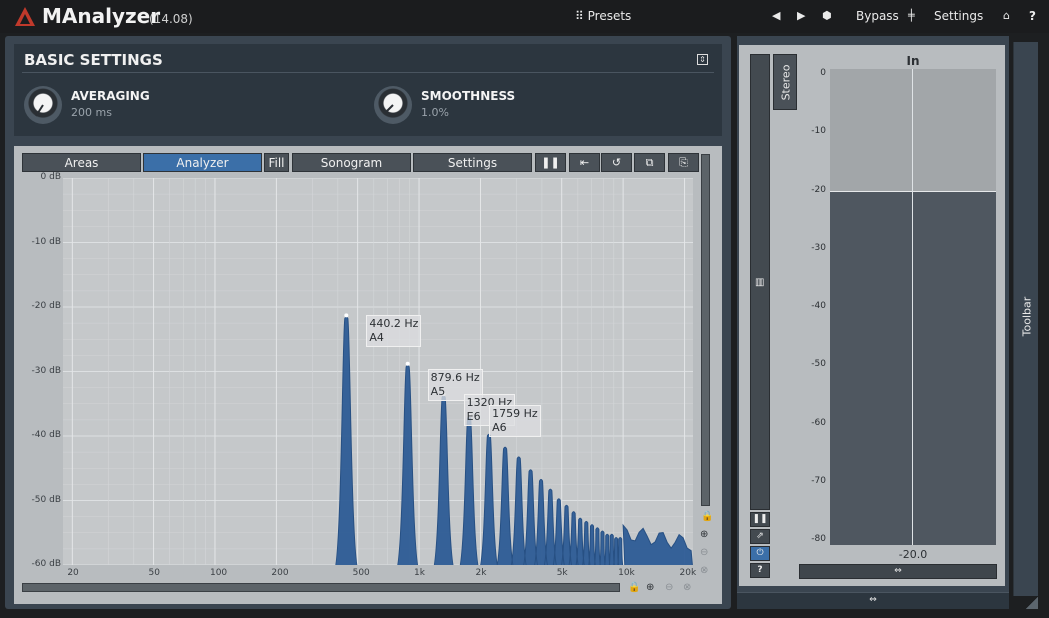 Image resolution: width=1049 pixels, height=618 pixels. Describe the element at coordinates (801, 15) in the screenshot. I see `next-preset-icon: ▶` at that location.